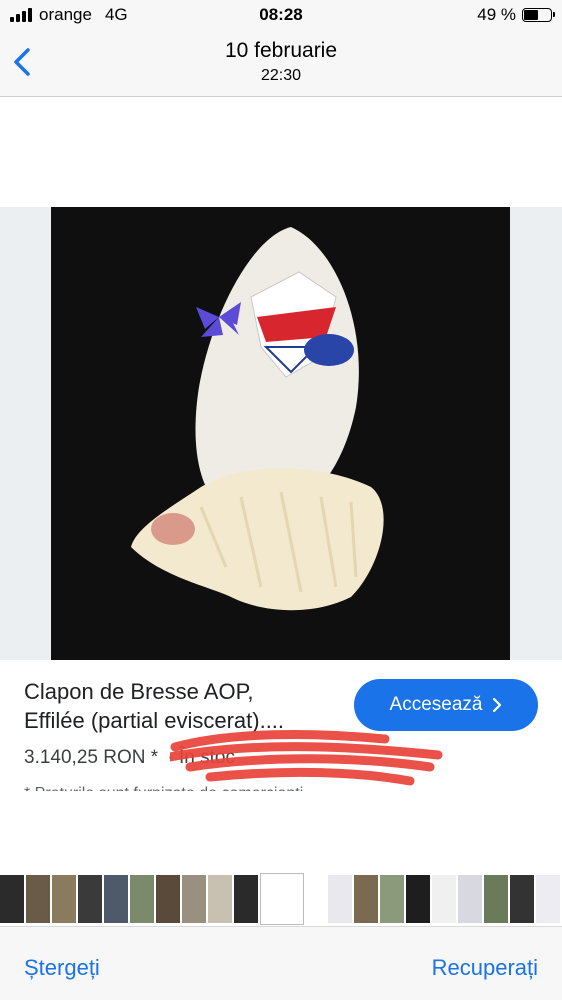  Describe the element at coordinates (139, 691) in the screenshot. I see `product-title-line1: Clapon de Bresse AOP,` at that location.